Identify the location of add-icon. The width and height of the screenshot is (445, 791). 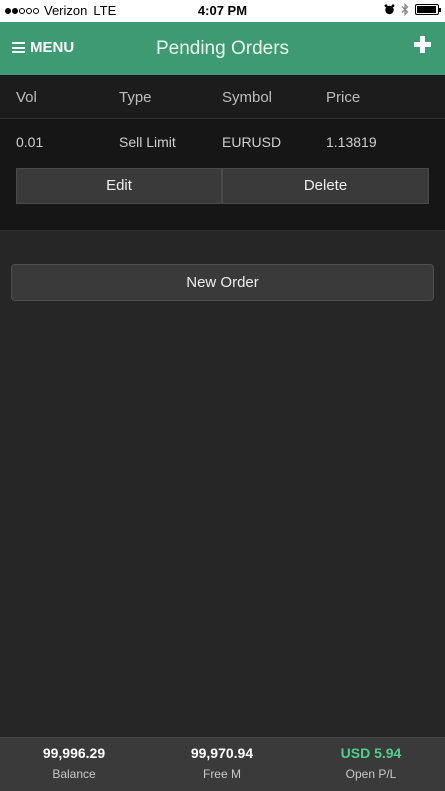
(422, 44).